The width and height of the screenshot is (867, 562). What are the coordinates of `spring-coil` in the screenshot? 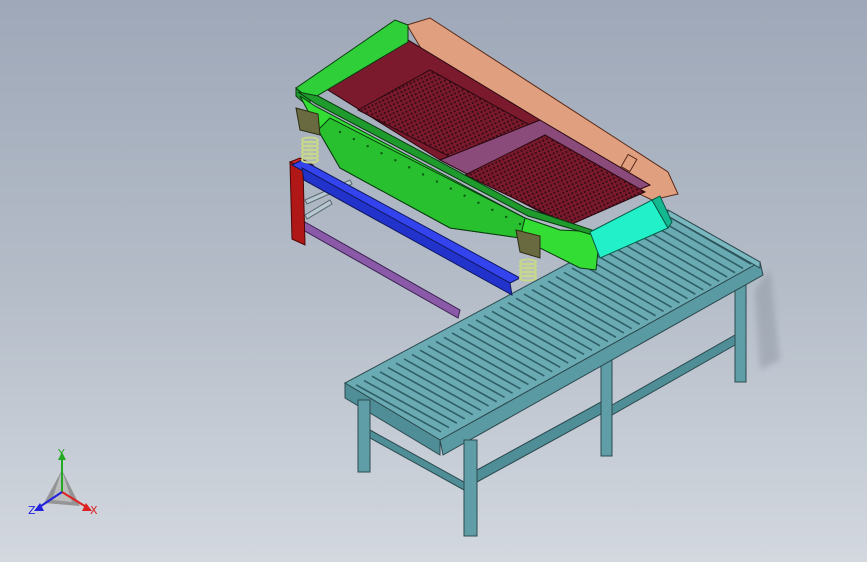 It's located at (528, 278).